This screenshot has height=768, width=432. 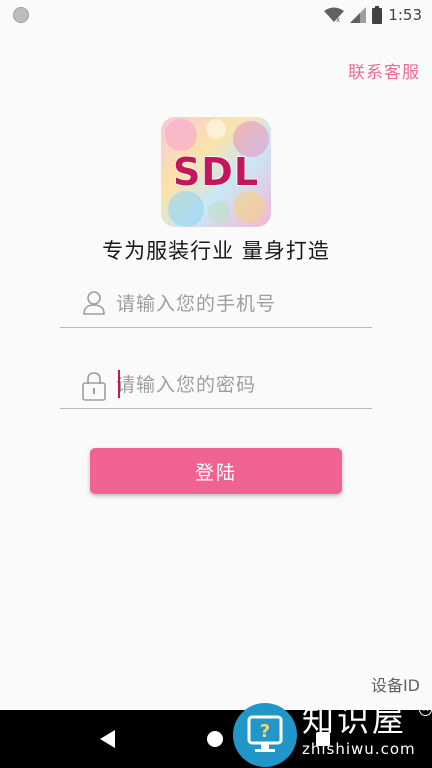 I want to click on watermark-monitor-icon: ?, so click(x=265, y=735).